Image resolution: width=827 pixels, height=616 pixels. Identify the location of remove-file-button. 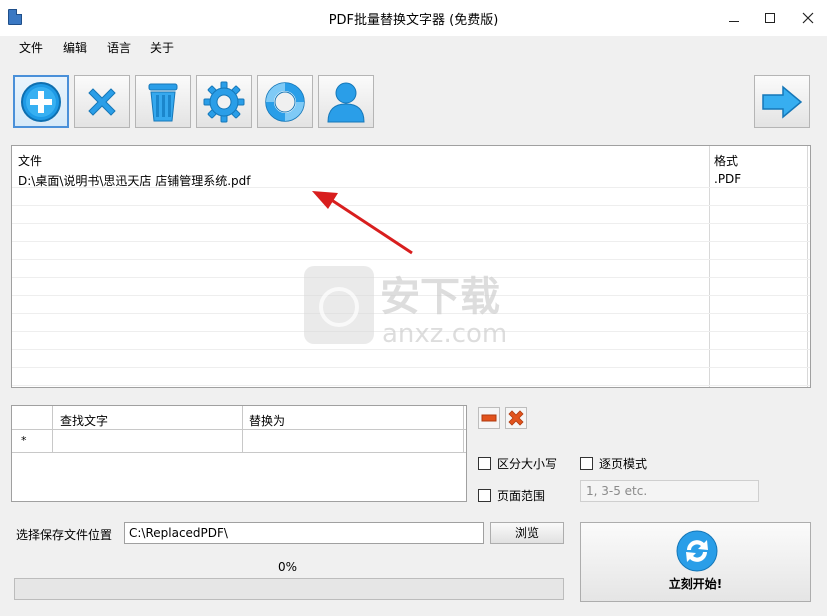
(102, 101).